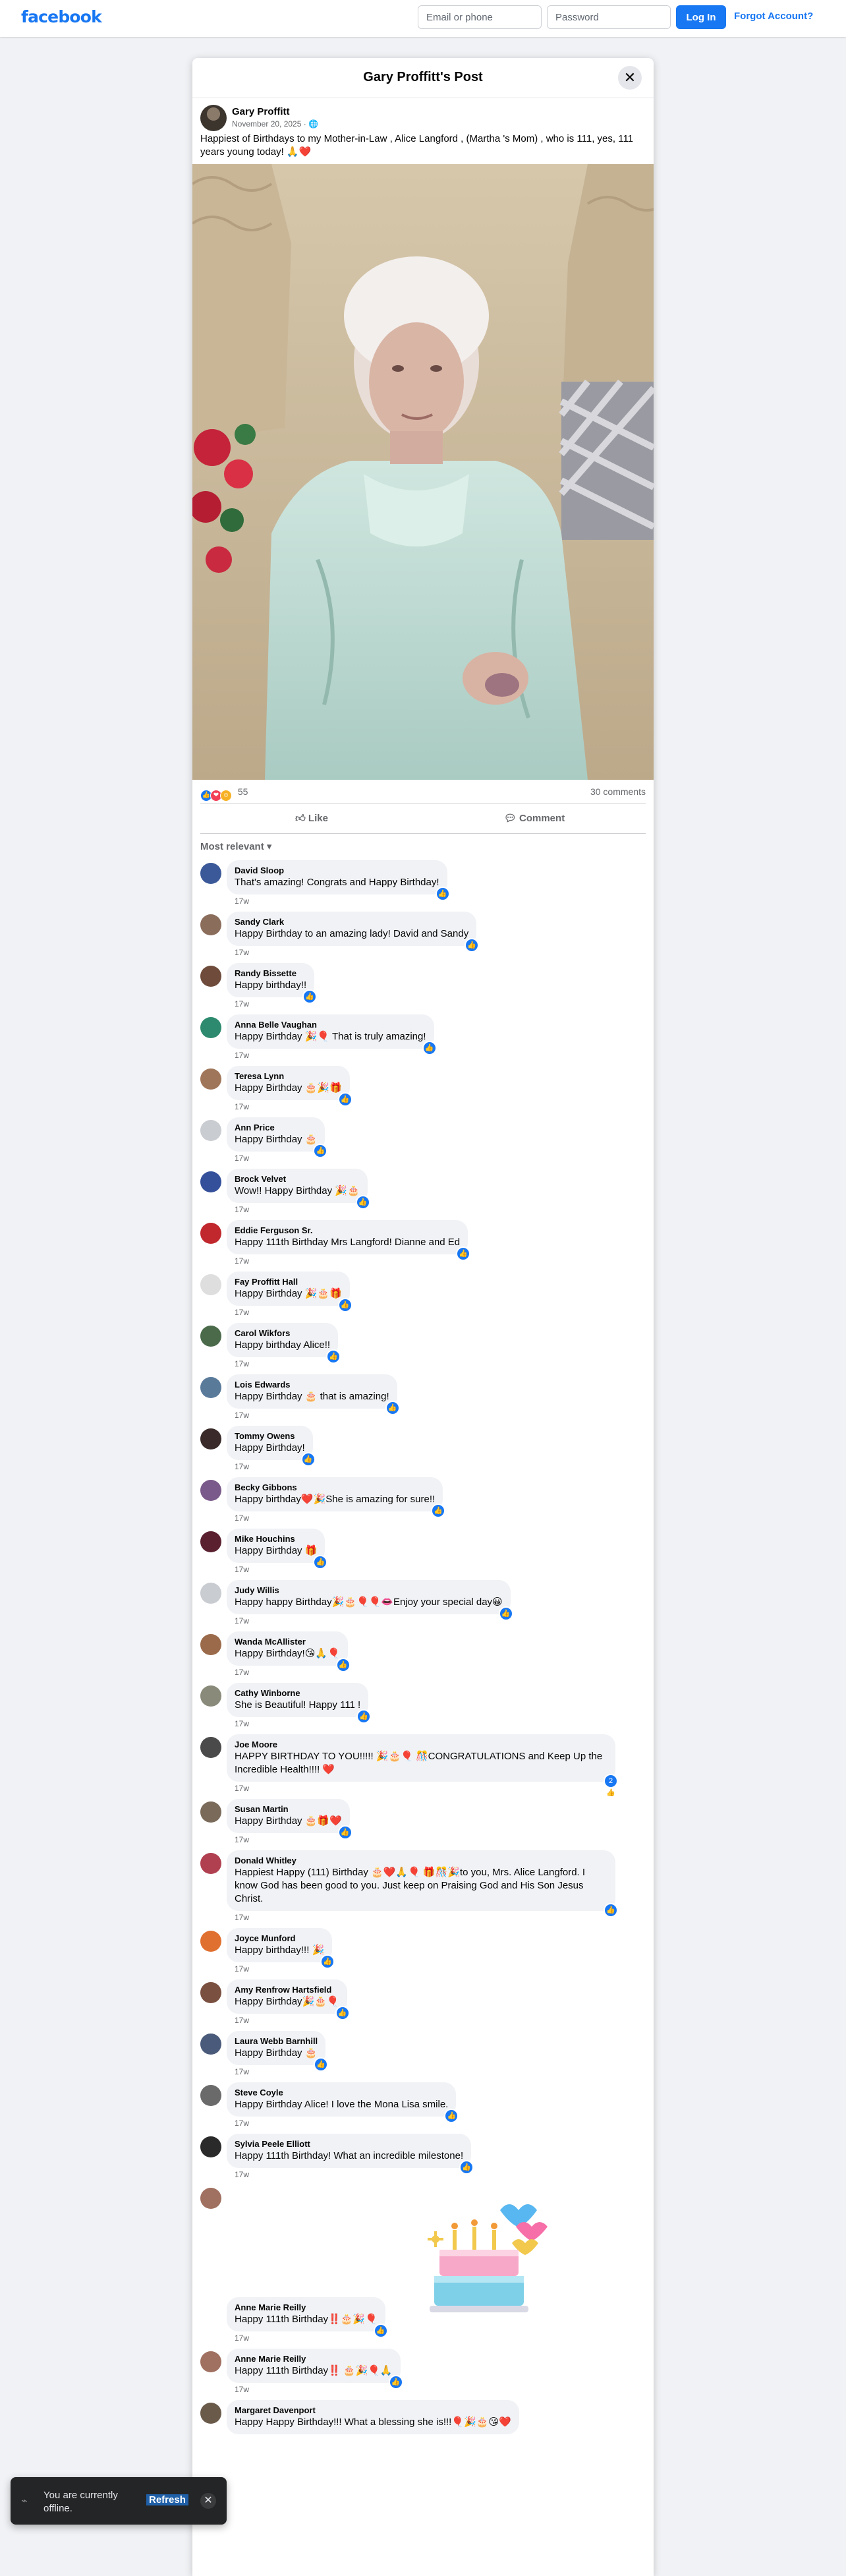 Image resolution: width=846 pixels, height=2576 pixels. Describe the element at coordinates (297, 1693) in the screenshot. I see `commenter-name: Cathy Winborne` at that location.